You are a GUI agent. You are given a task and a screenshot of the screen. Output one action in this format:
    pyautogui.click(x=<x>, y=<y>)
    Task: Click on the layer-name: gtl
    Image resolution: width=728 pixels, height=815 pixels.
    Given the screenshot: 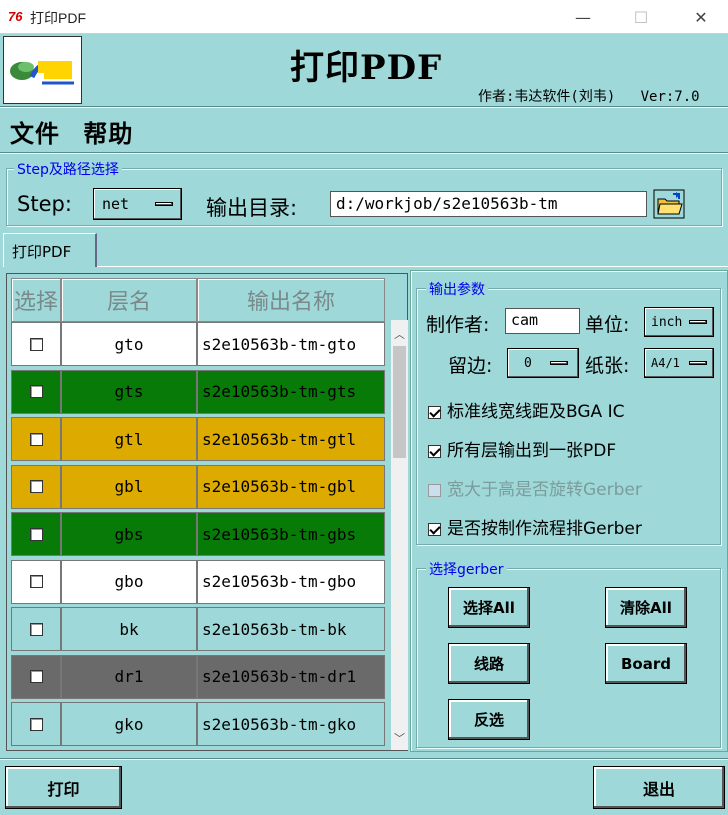 What is the action you would take?
    pyautogui.click(x=129, y=439)
    